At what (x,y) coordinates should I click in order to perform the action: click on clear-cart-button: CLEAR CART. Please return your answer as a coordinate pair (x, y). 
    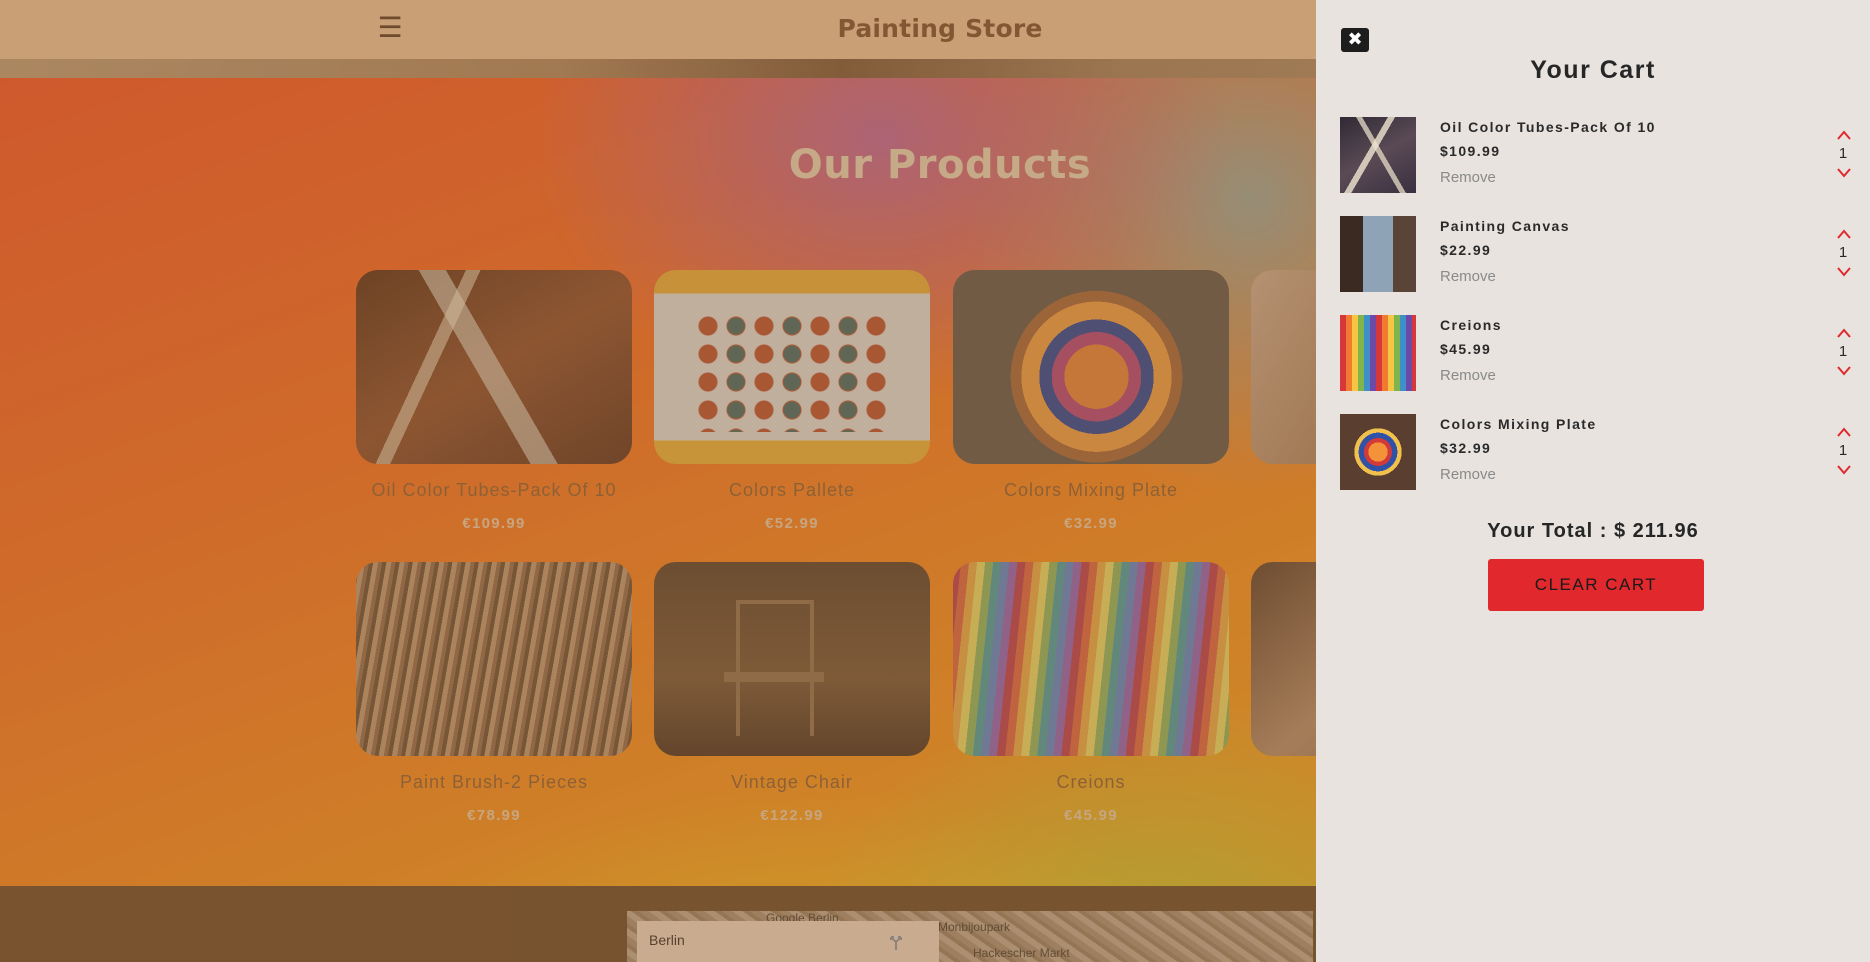
    Looking at the image, I should click on (1596, 585).